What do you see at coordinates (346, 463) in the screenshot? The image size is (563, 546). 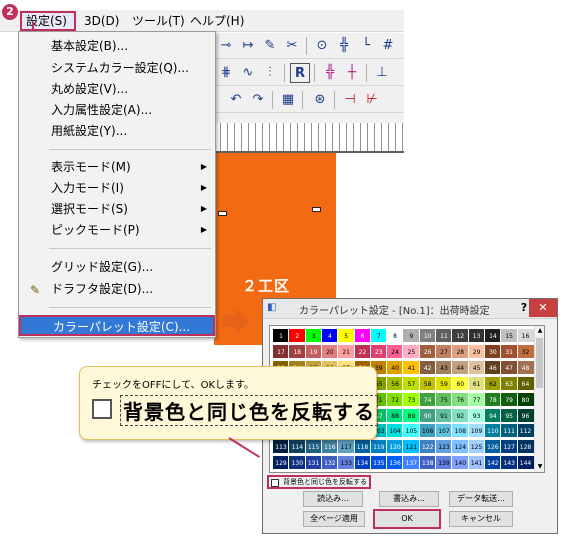 I see `palette-color-cell: 133` at bounding box center [346, 463].